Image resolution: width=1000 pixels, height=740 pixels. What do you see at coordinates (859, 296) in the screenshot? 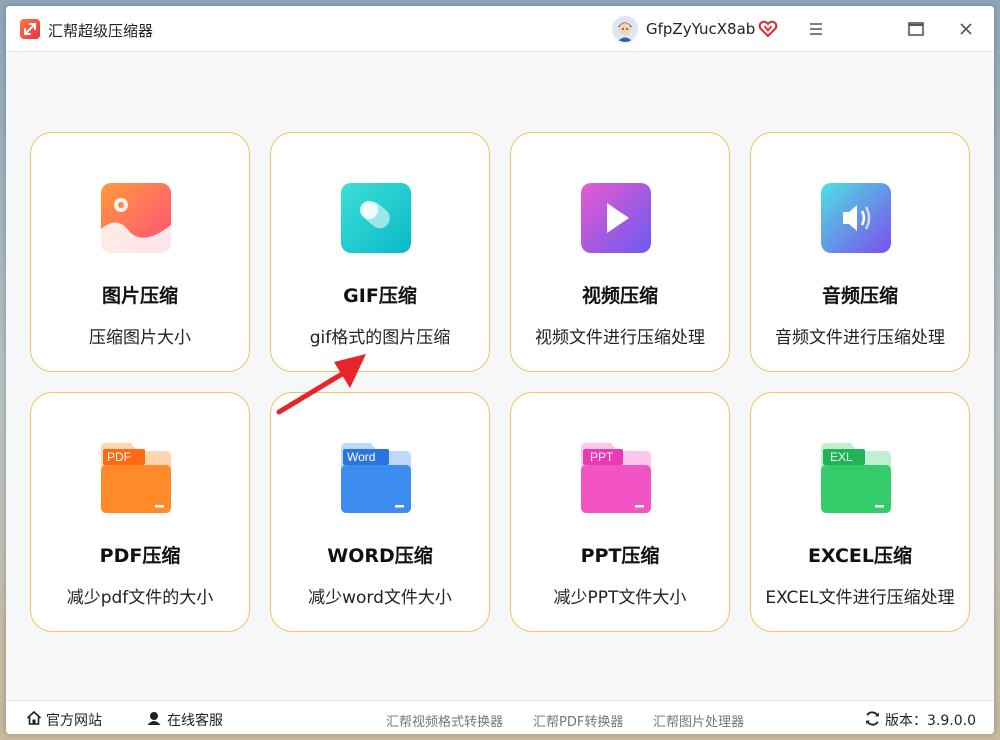
I see `card-title: 音频压缩` at bounding box center [859, 296].